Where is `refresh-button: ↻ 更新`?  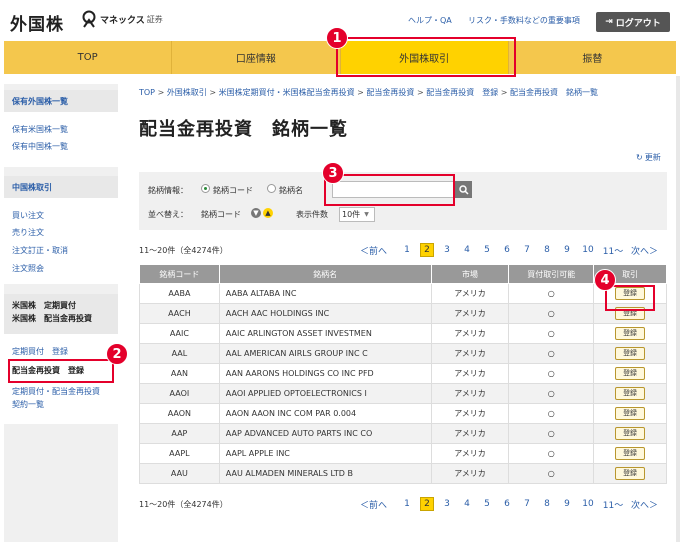
refresh-button: ↻ 更新 is located at coordinates (648, 157).